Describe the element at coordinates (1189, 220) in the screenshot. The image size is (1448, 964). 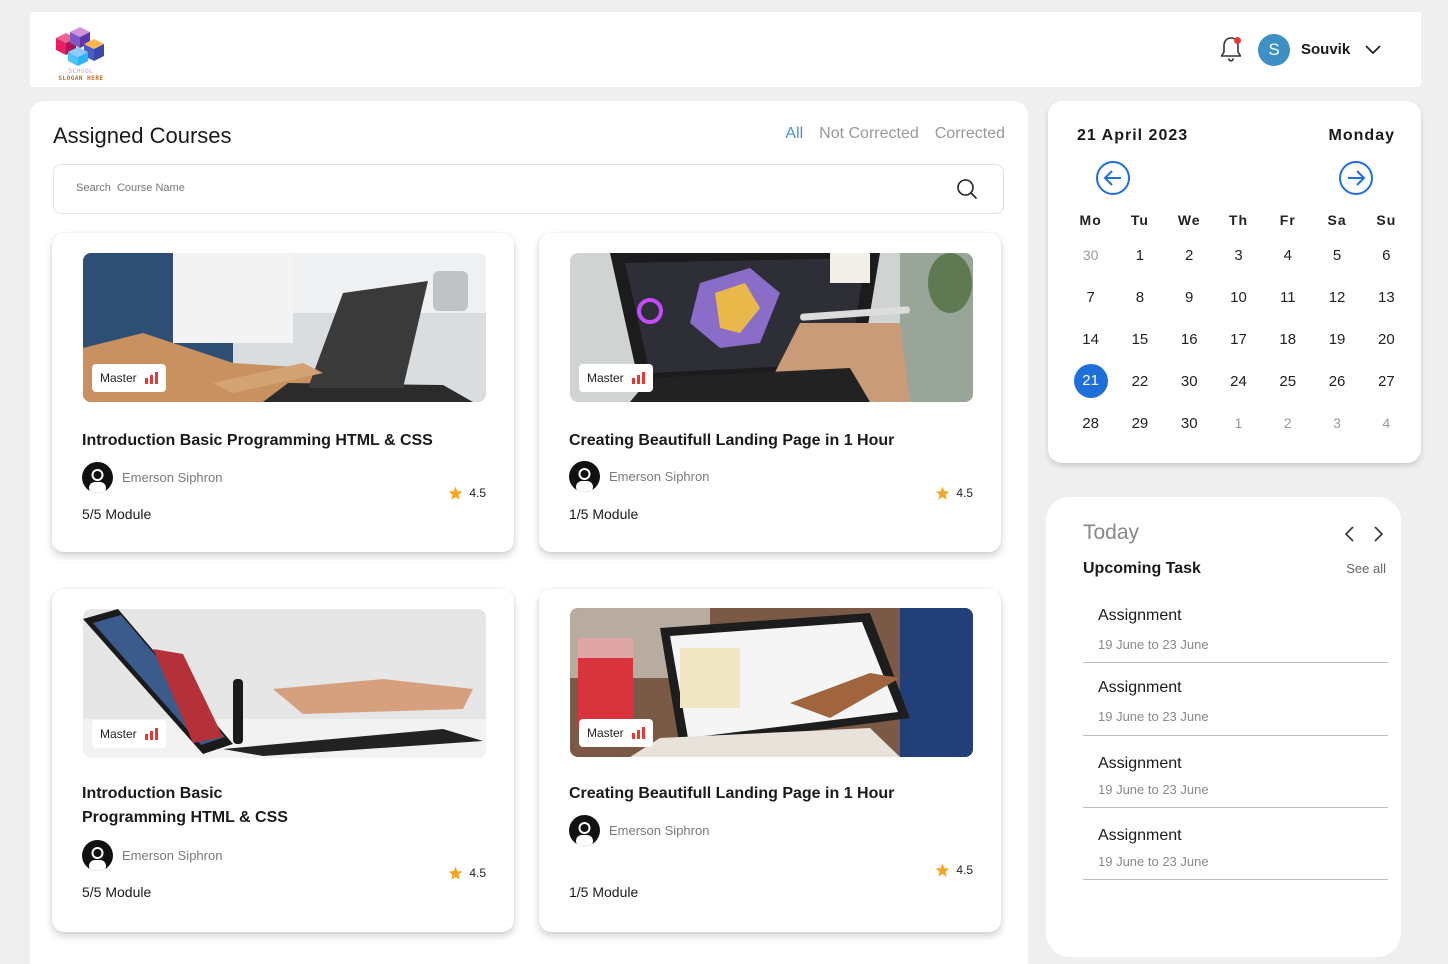
I see `weekday-label: We` at that location.